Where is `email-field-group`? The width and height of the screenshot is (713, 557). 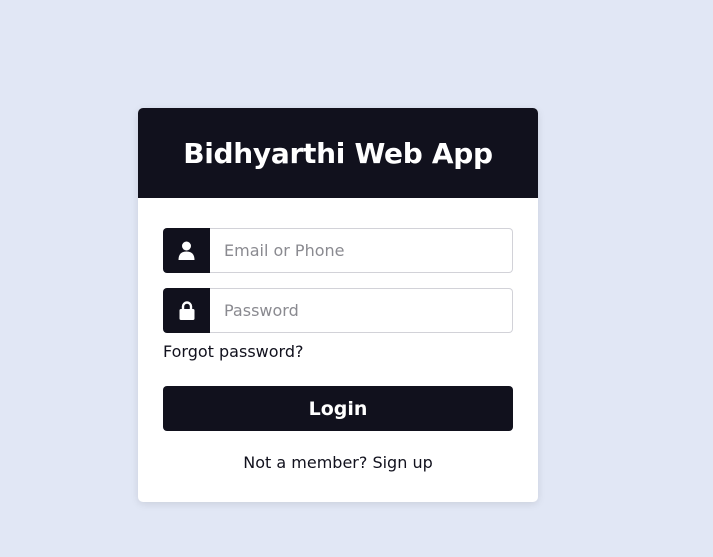
email-field-group is located at coordinates (338, 250).